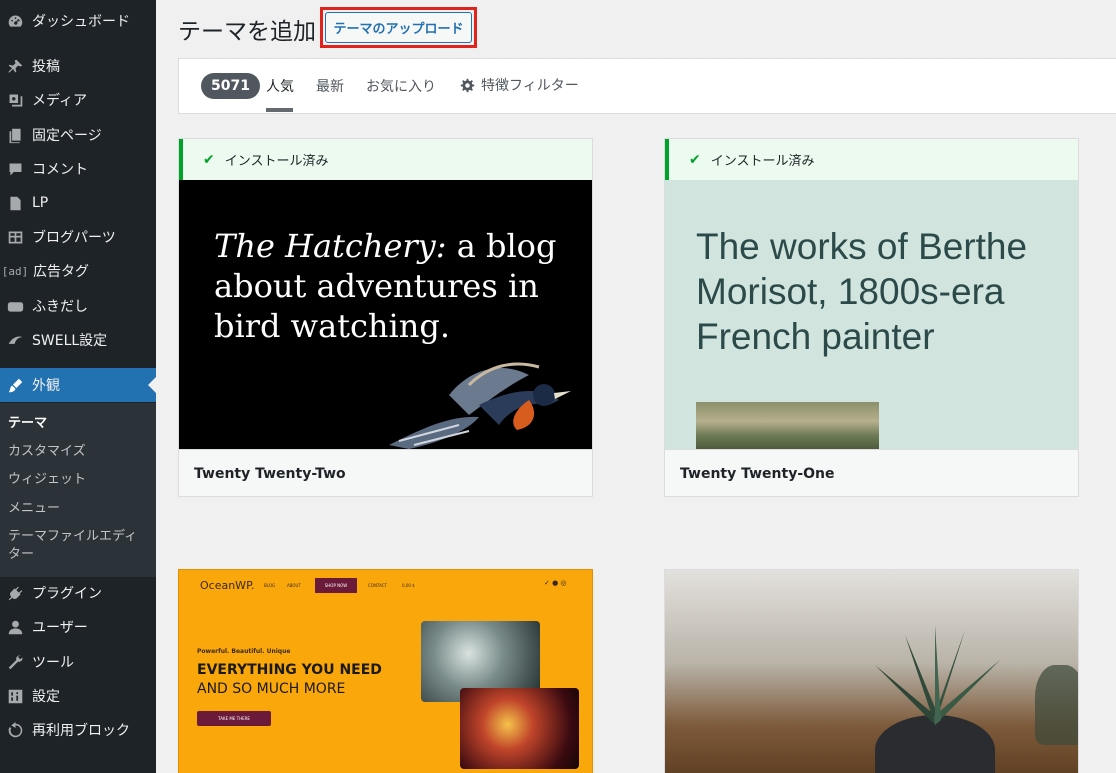 This screenshot has height=773, width=1116. I want to click on feature-filter-button: 特徴フィルター, so click(519, 85).